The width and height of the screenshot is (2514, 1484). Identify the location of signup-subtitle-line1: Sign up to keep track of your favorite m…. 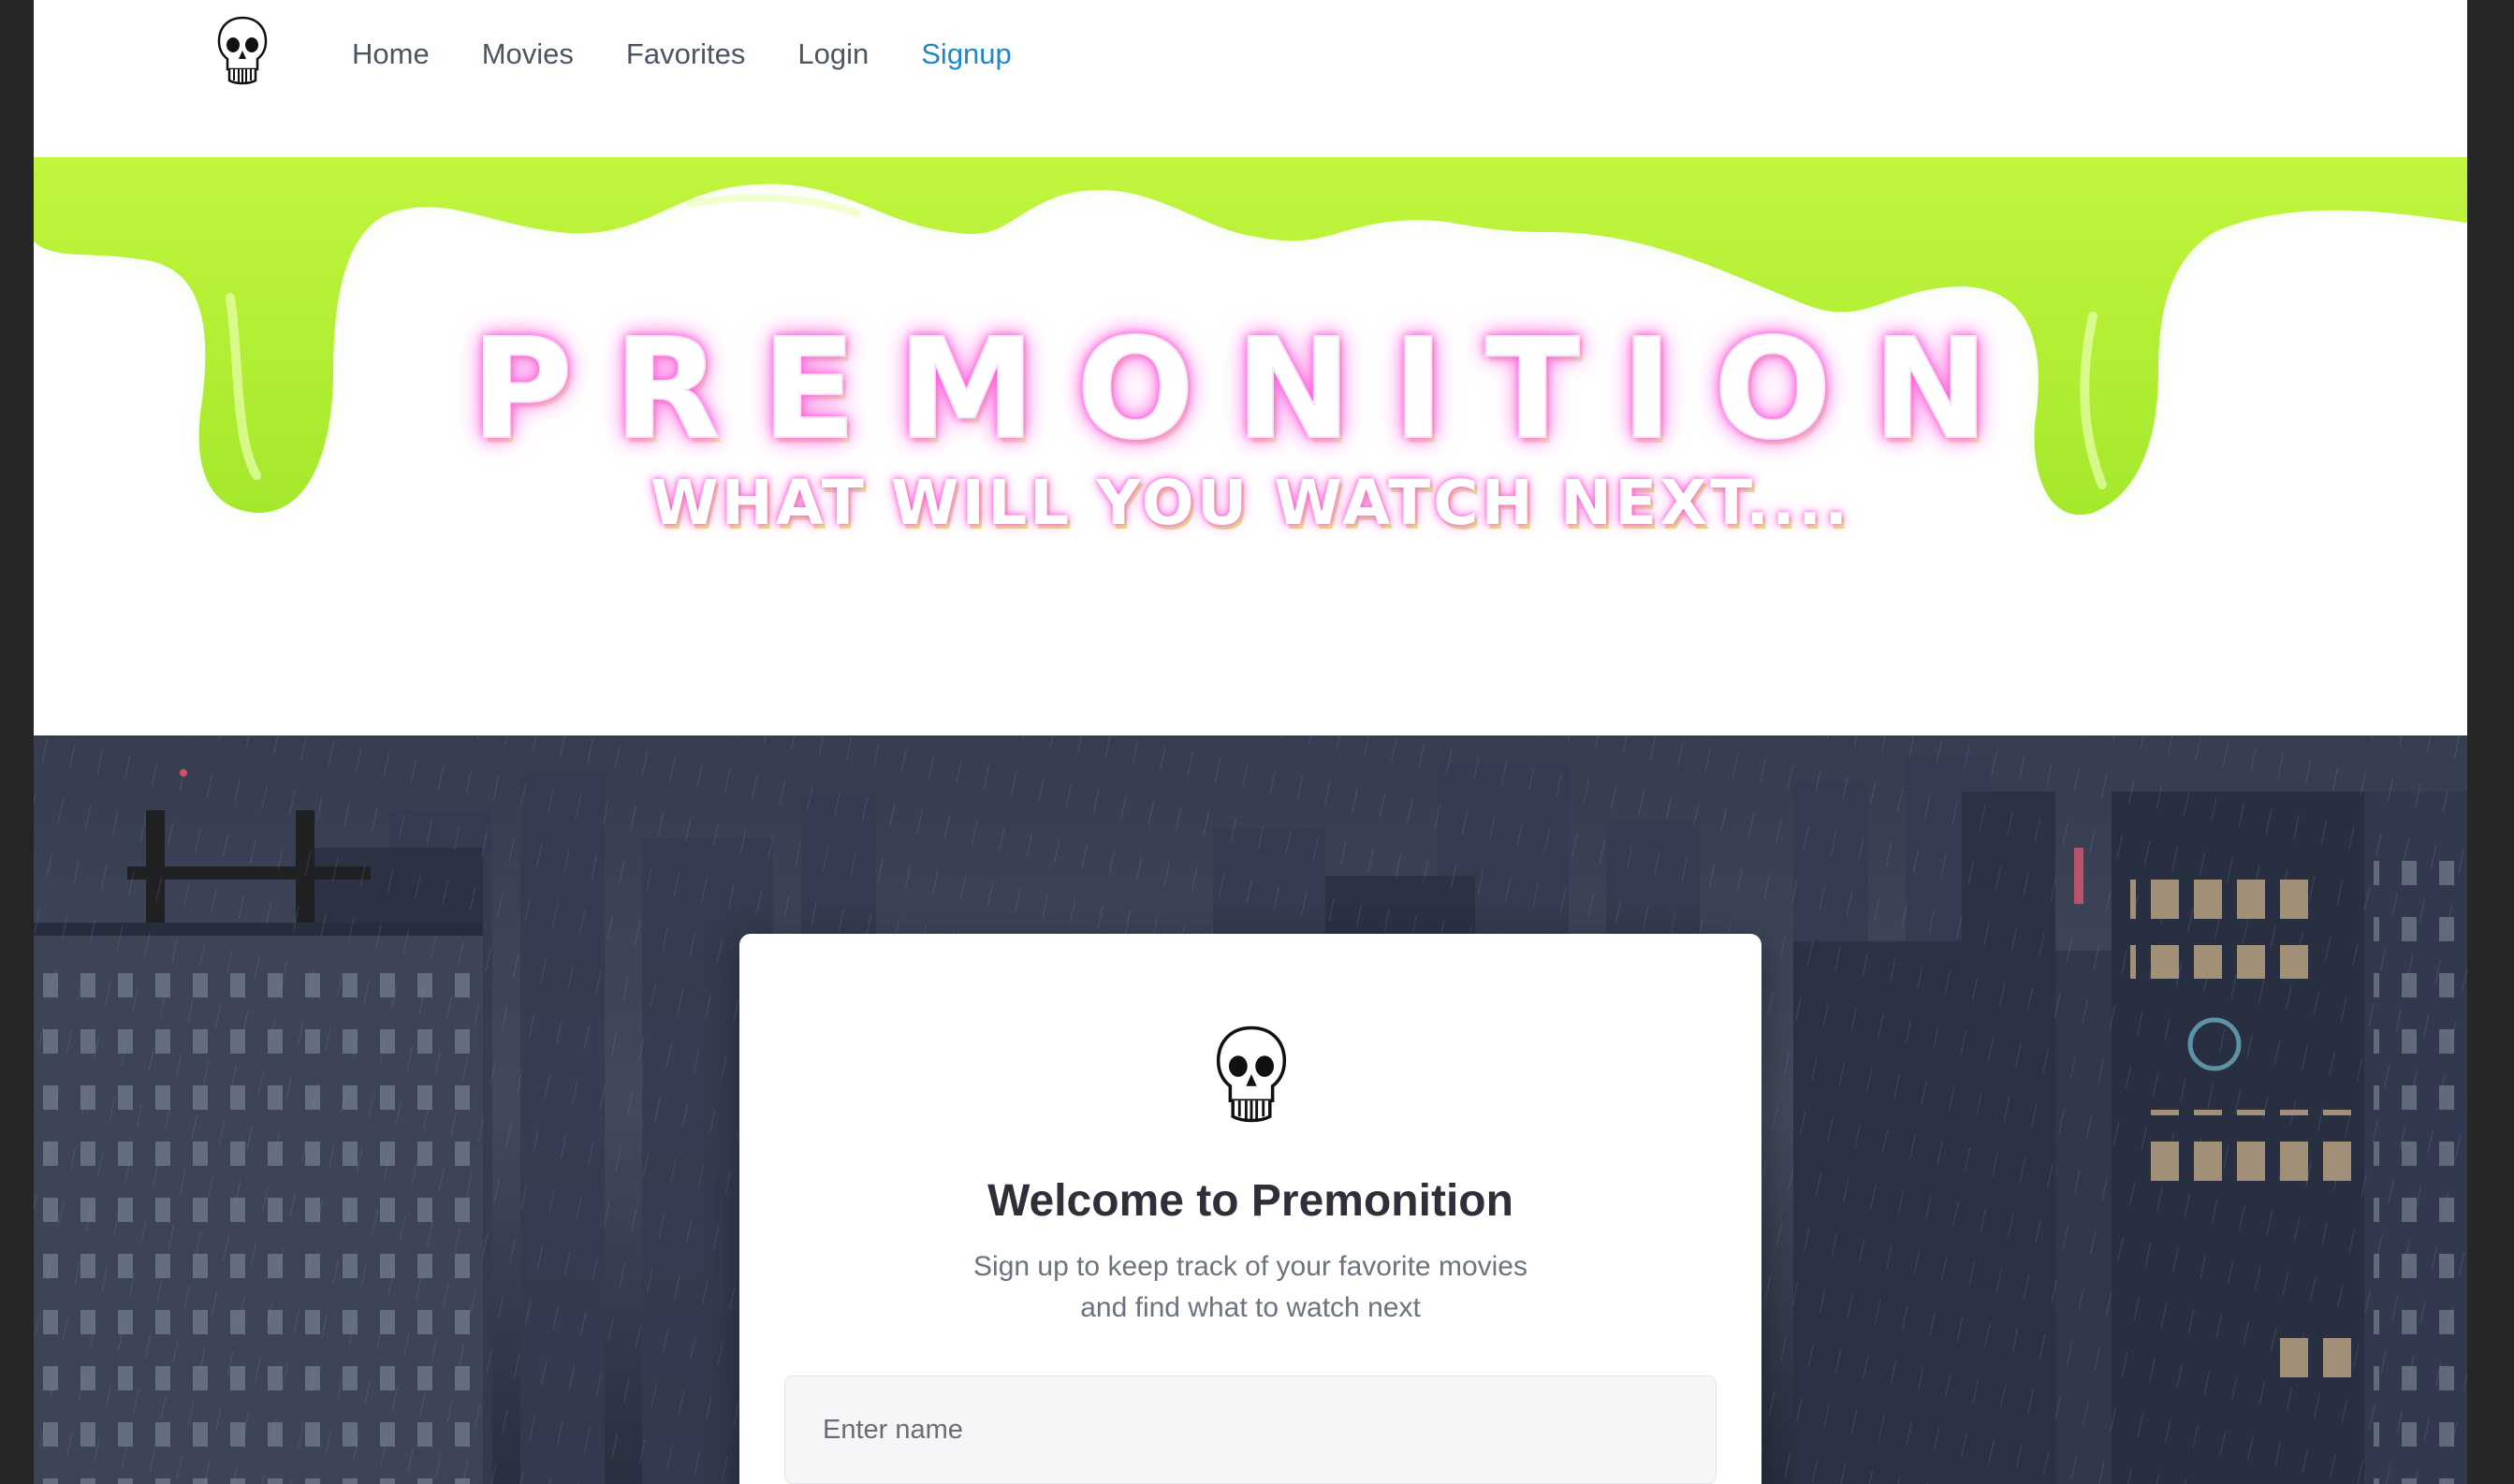
(1250, 1266).